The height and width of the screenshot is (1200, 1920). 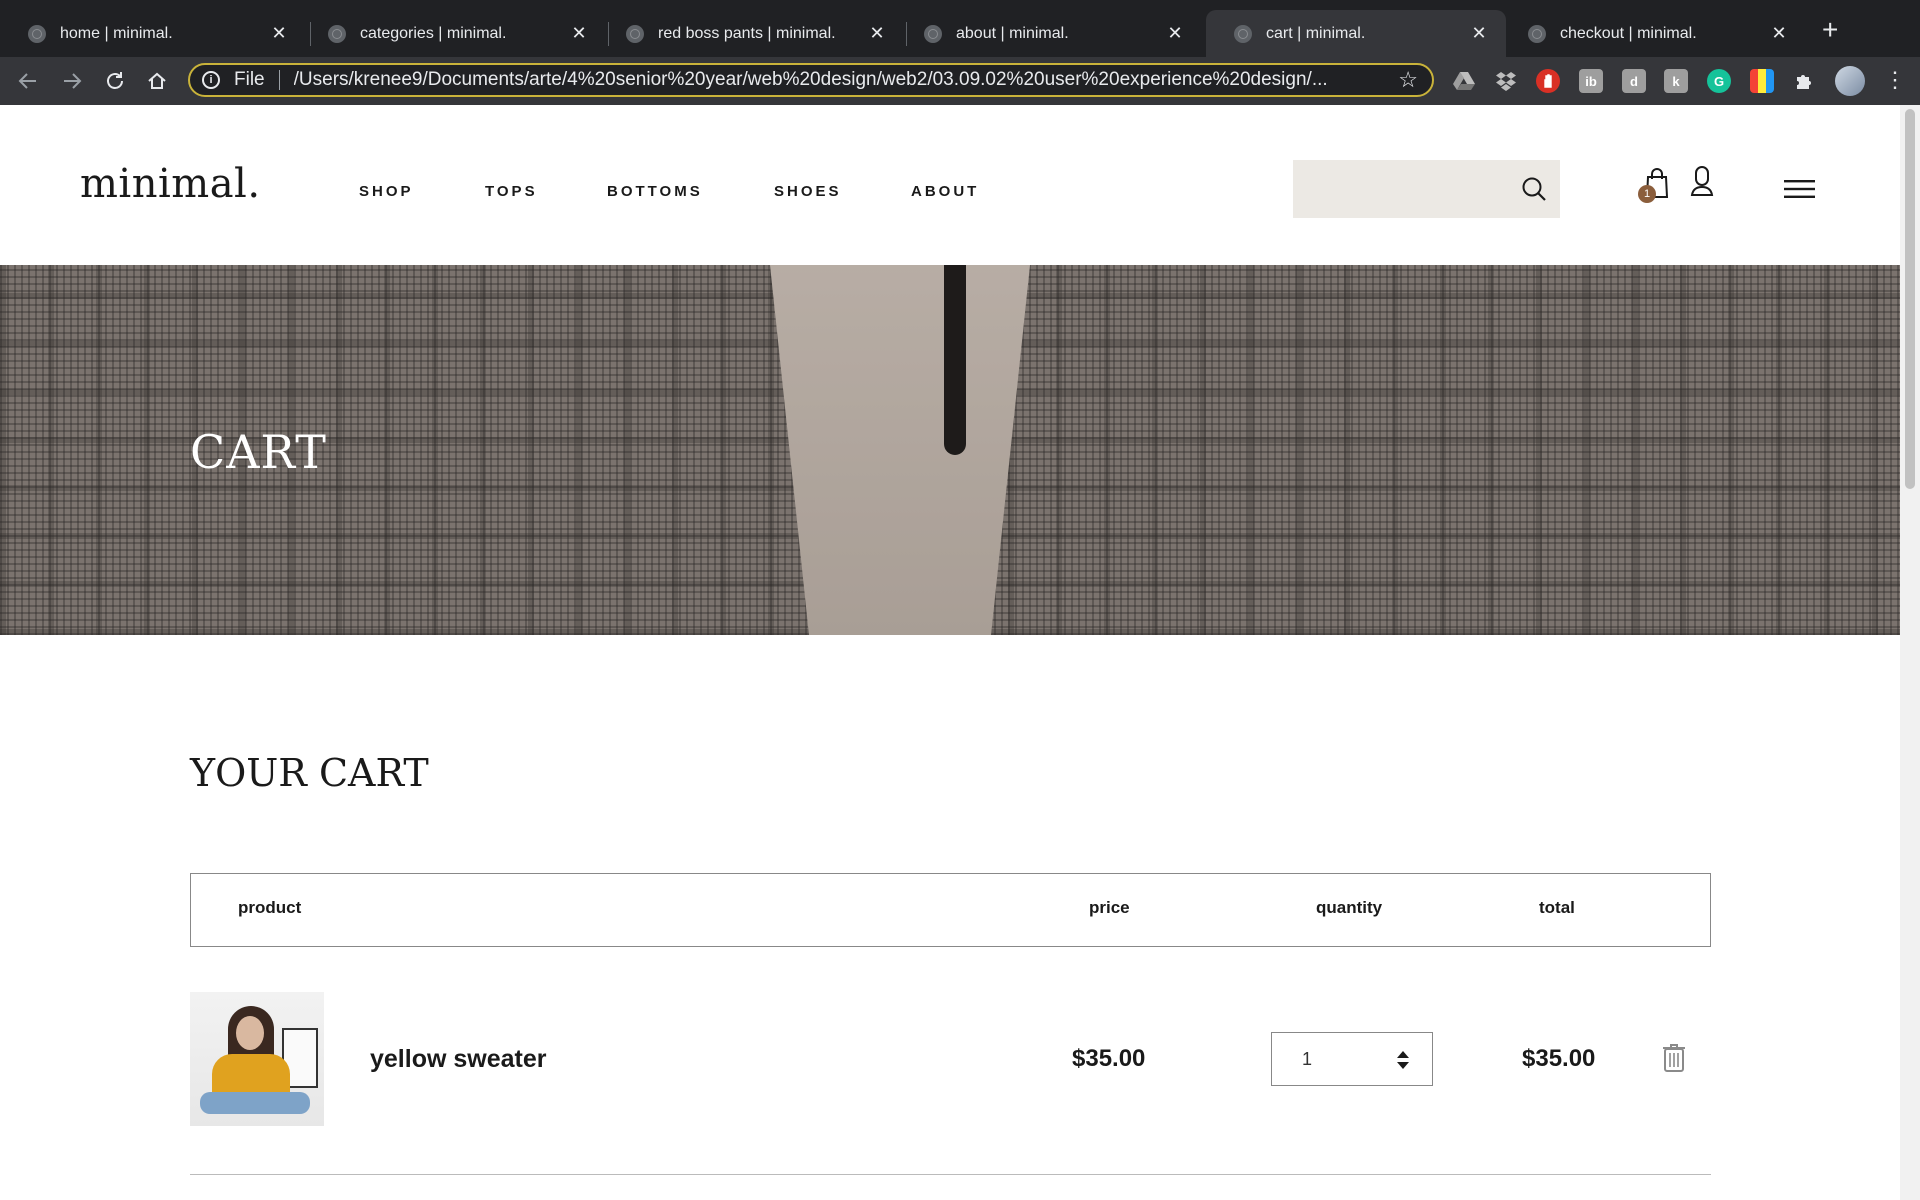 What do you see at coordinates (1647, 194) in the screenshot?
I see `cart-count-badge: 1` at bounding box center [1647, 194].